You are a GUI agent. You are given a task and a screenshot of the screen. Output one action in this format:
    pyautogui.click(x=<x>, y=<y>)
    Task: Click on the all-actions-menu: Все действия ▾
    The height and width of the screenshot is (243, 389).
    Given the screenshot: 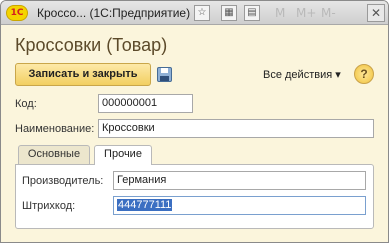 What is the action you would take?
    pyautogui.click(x=302, y=74)
    